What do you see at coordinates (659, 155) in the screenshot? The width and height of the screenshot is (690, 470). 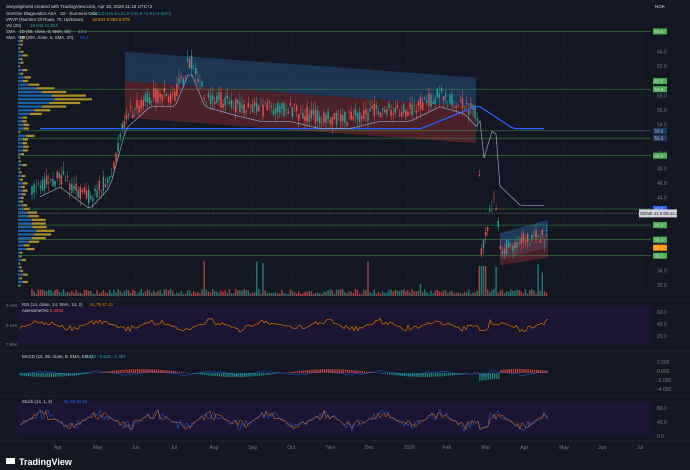 I see `price-tag-text: 49.8` at bounding box center [659, 155].